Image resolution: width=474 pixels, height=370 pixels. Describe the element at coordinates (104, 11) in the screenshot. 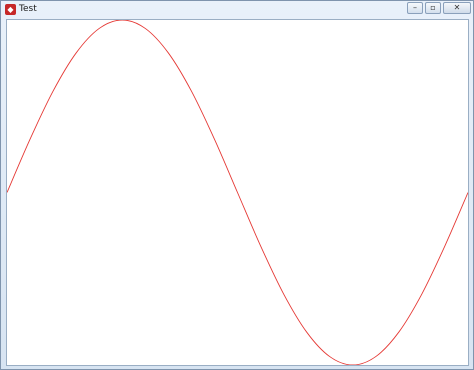

I see `menu-hints` at that location.